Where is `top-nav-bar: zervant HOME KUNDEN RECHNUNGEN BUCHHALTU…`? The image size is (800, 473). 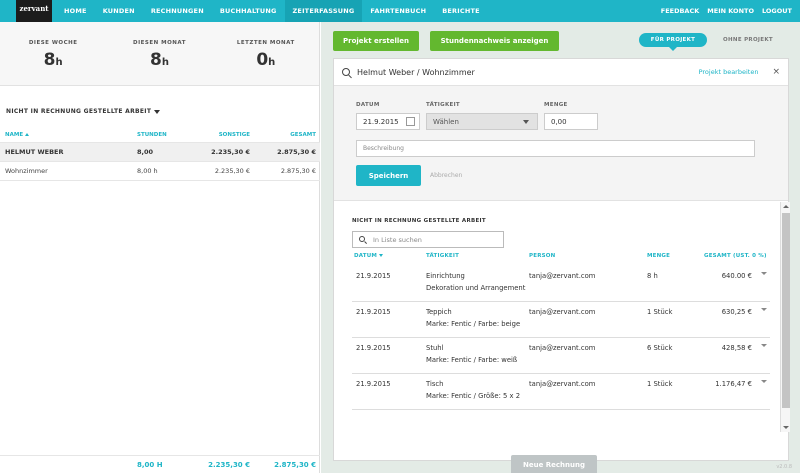
top-nav-bar: zervant HOME KUNDEN RECHNUNGEN BUCHHALTU… is located at coordinates (400, 15).